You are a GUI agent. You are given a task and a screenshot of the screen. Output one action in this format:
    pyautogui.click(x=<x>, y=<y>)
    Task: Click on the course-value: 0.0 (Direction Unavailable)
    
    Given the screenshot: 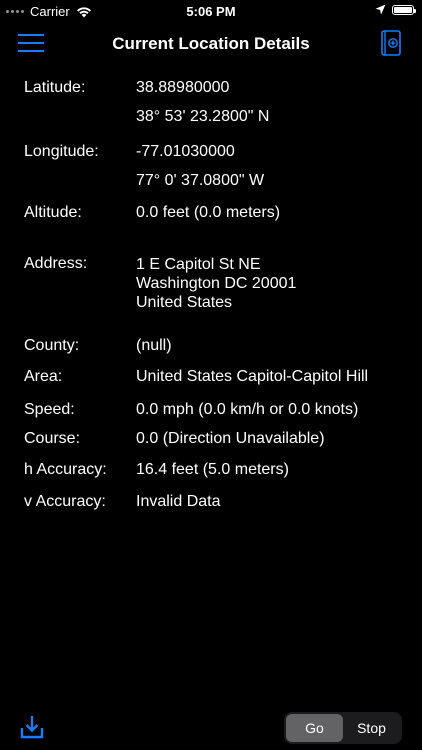 What is the action you would take?
    pyautogui.click(x=230, y=438)
    